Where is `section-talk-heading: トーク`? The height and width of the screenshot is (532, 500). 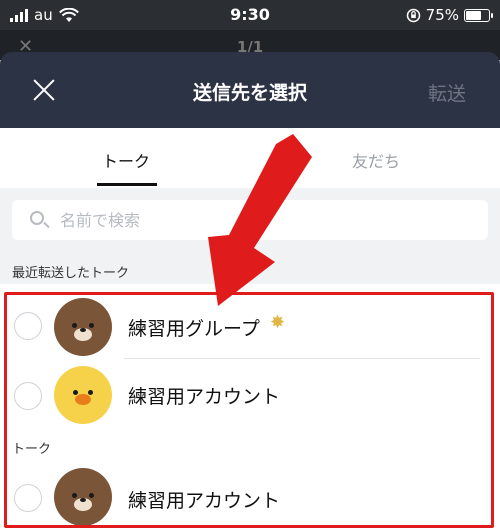
section-talk-heading: トーク is located at coordinates (32, 449).